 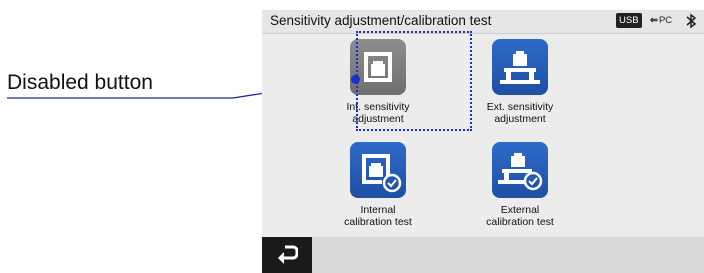 What do you see at coordinates (520, 170) in the screenshot?
I see `external-calibration-test-icon` at bounding box center [520, 170].